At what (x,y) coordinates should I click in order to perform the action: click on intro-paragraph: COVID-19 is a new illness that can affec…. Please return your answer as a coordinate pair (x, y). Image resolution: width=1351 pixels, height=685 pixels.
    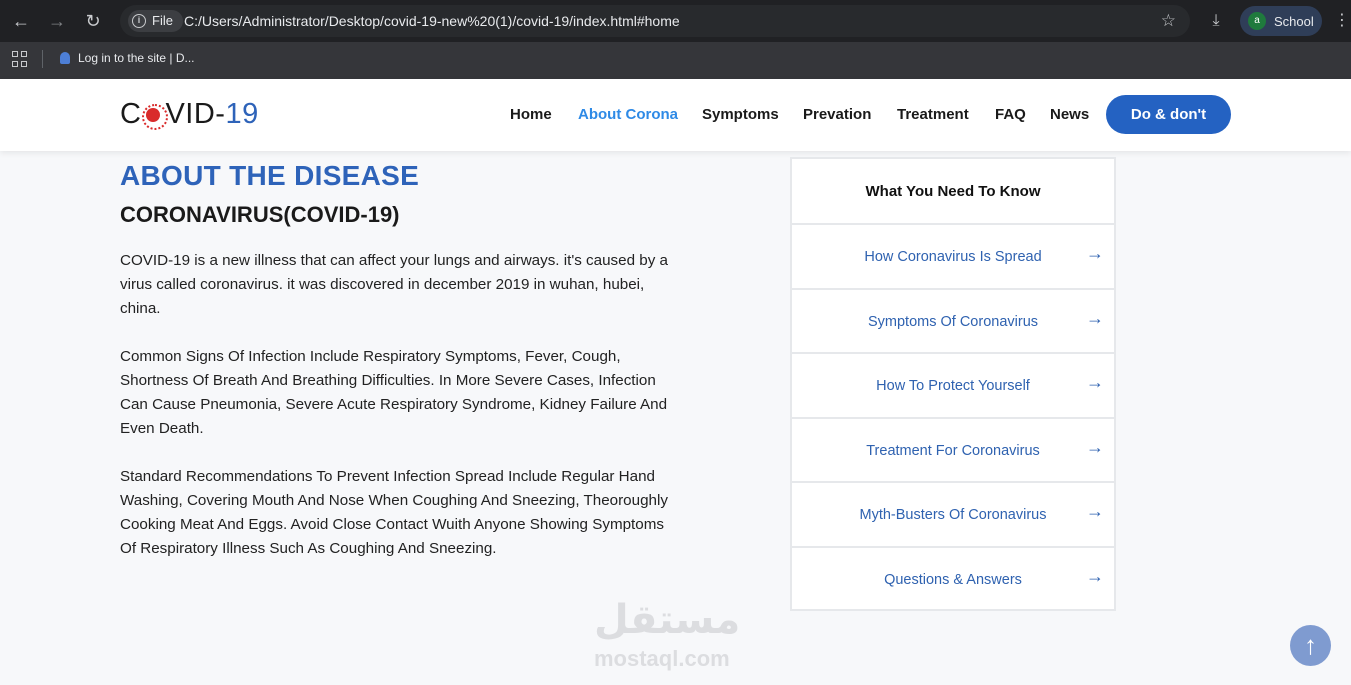
    Looking at the image, I should click on (394, 284).